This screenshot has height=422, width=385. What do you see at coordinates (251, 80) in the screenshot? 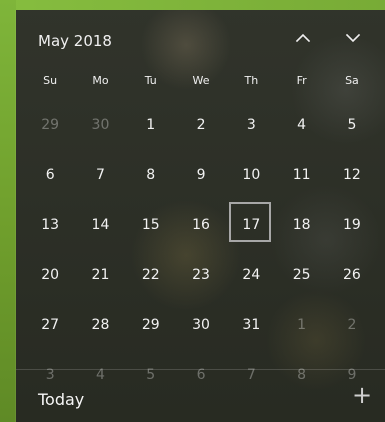
I see `weekday-label: Th` at bounding box center [251, 80].